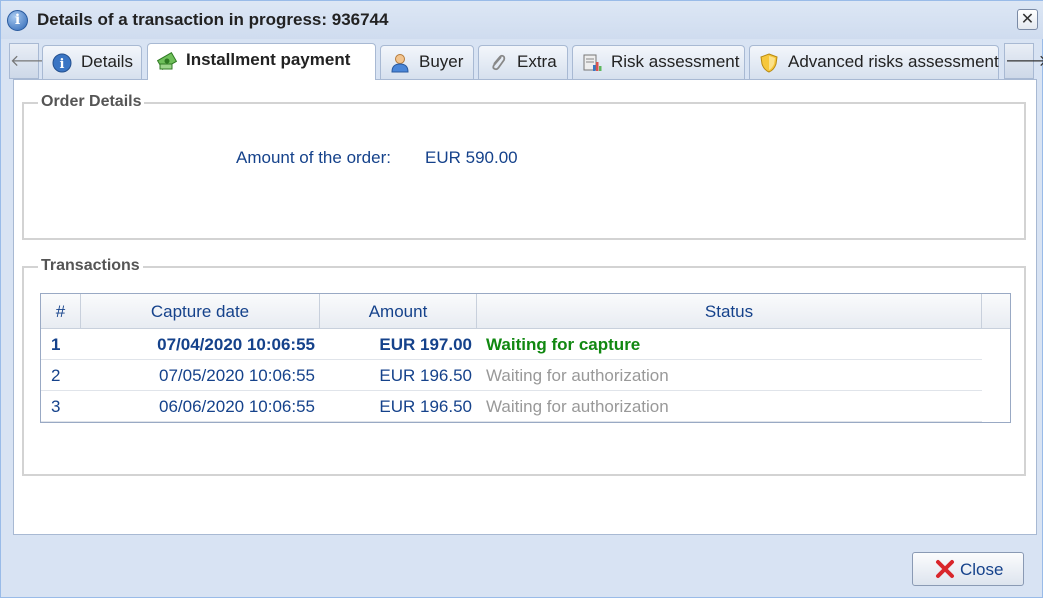 The image size is (1043, 598). I want to click on tab-label: Installment payment, so click(268, 59).